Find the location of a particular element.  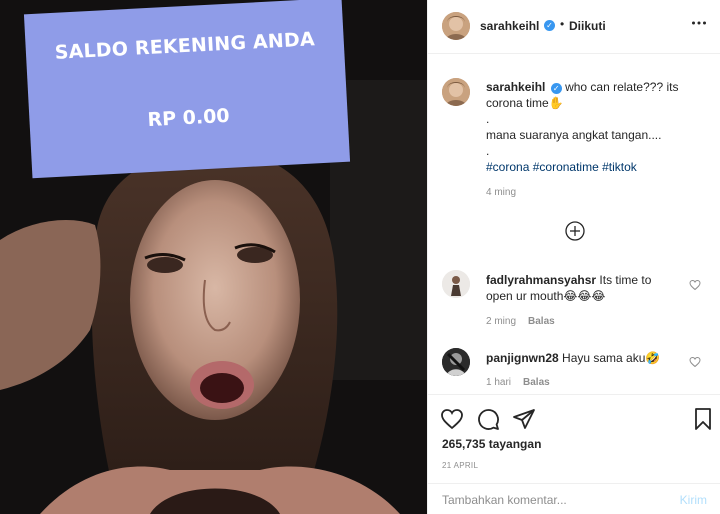

post-header: sarahkeihl ✓ • Diikuti is located at coordinates (574, 27).